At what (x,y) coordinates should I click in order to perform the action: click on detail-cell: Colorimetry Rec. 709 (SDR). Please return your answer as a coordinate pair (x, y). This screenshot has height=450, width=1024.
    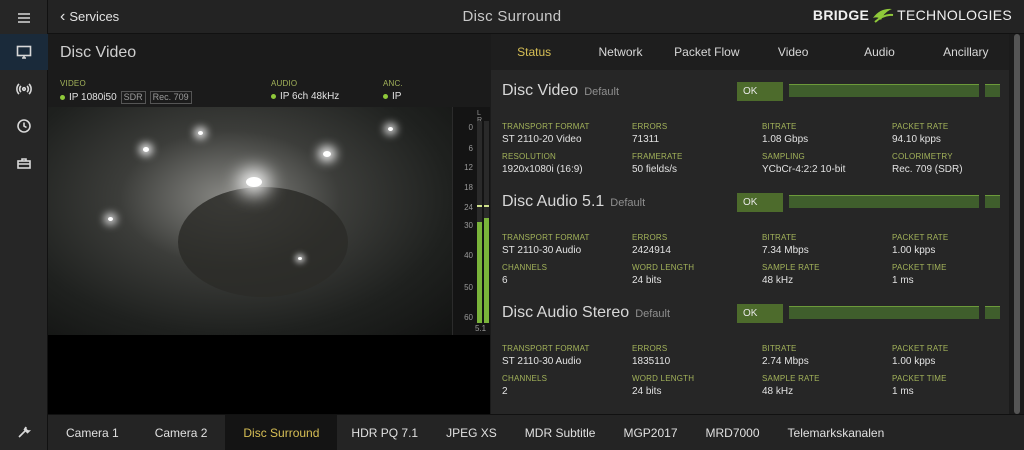
    Looking at the image, I should click on (947, 163).